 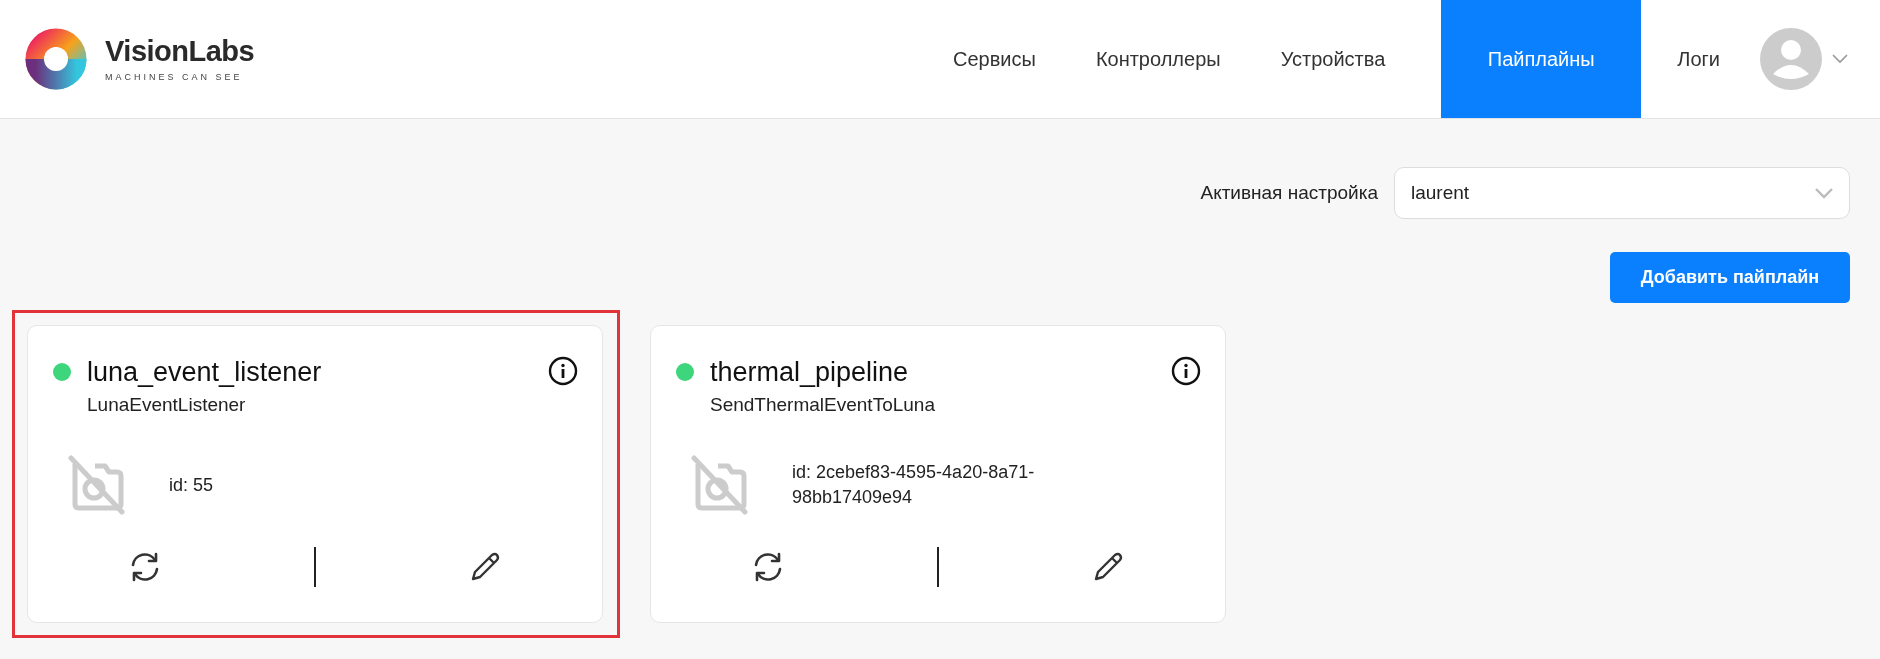 I want to click on pipeline-name: luna_event_listener, so click(x=204, y=372).